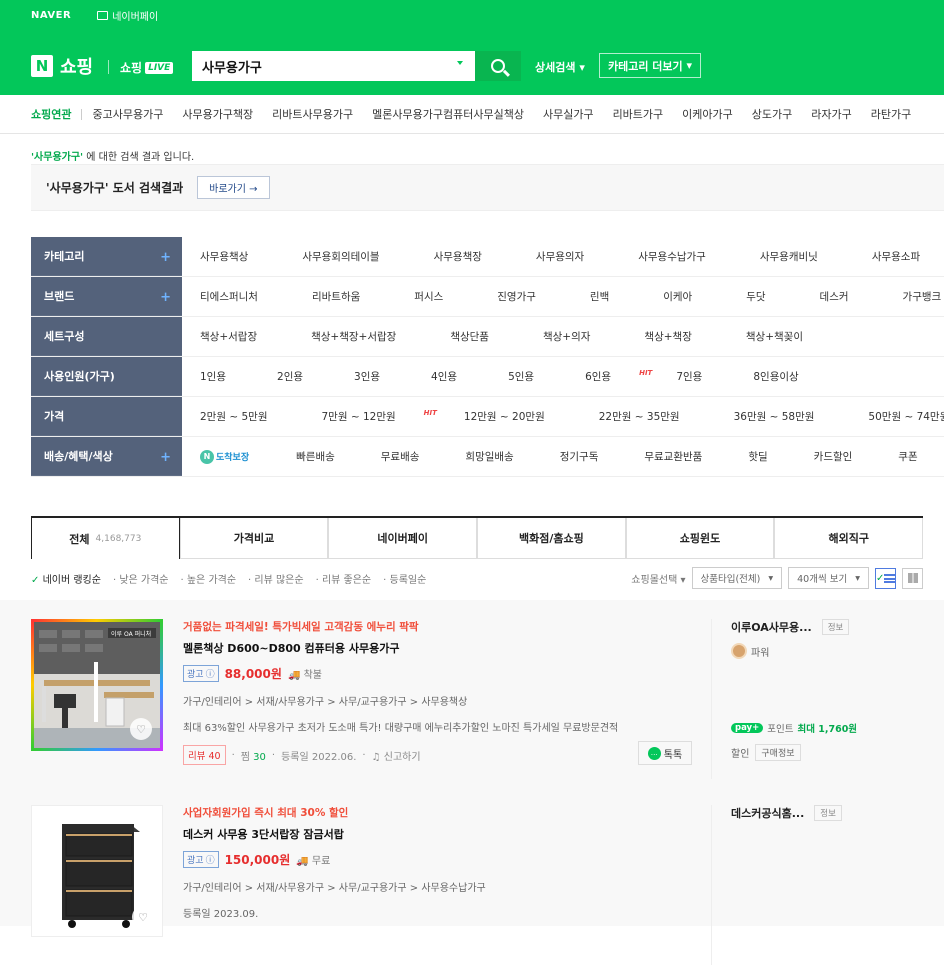 The image size is (944, 965). I want to click on filter-option: 2만원 ~ 5만원, so click(247, 416).